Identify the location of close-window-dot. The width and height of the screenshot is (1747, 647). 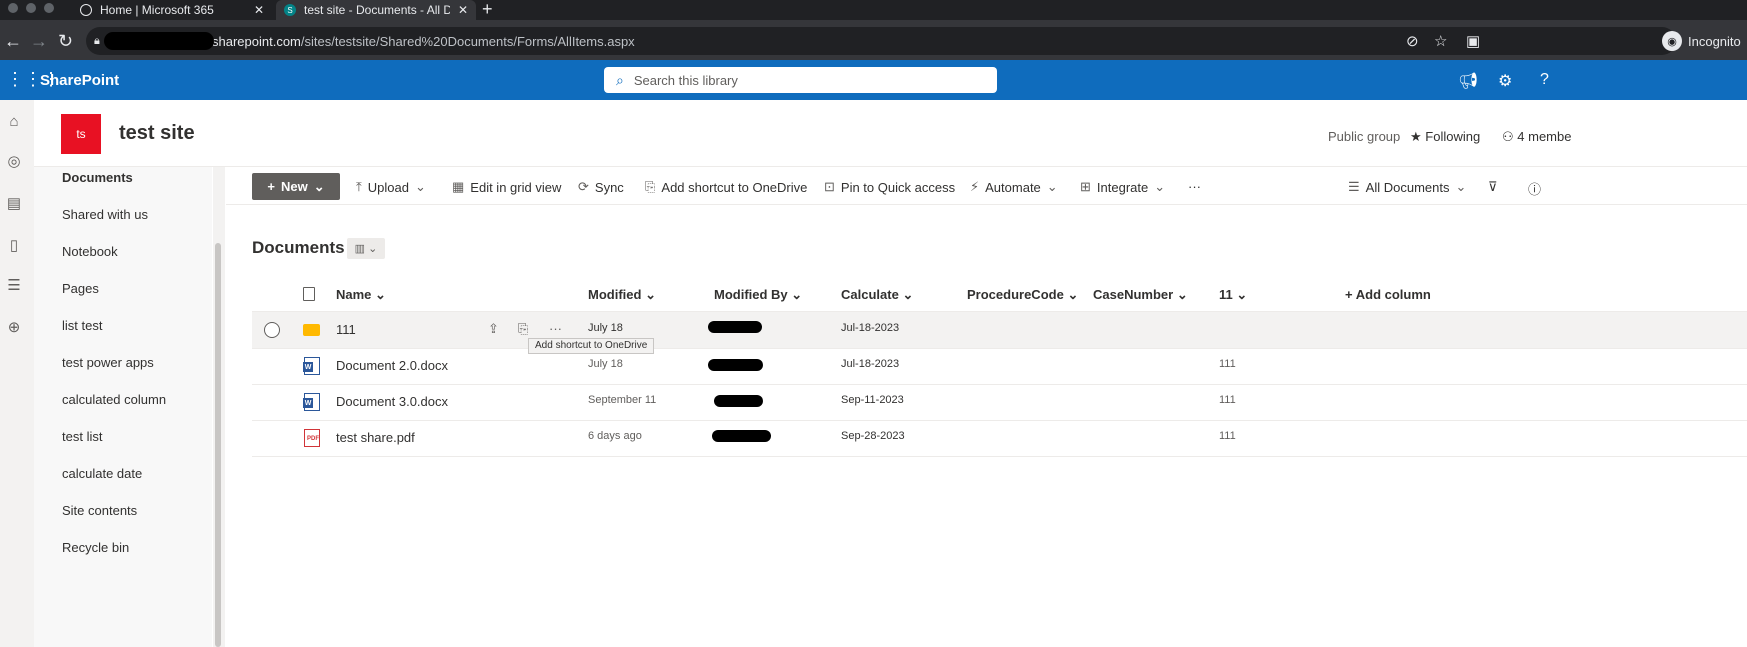
(13, 8).